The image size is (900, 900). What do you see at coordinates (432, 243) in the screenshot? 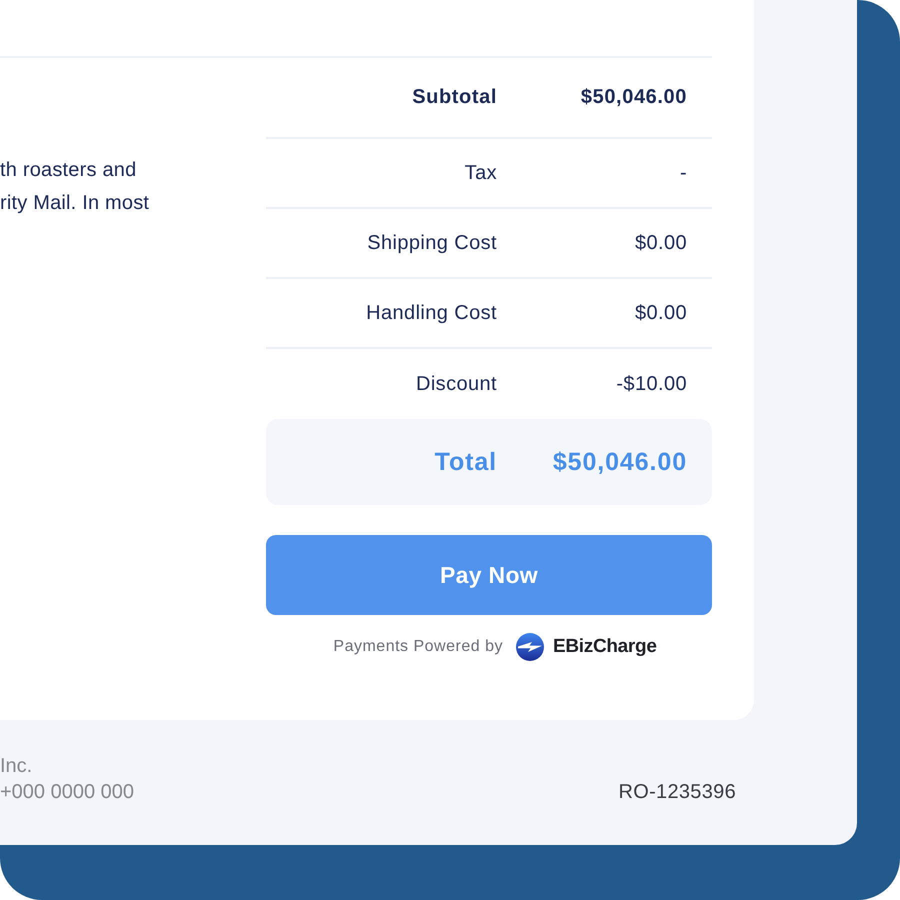
I see `summary-label: Shipping Cost` at bounding box center [432, 243].